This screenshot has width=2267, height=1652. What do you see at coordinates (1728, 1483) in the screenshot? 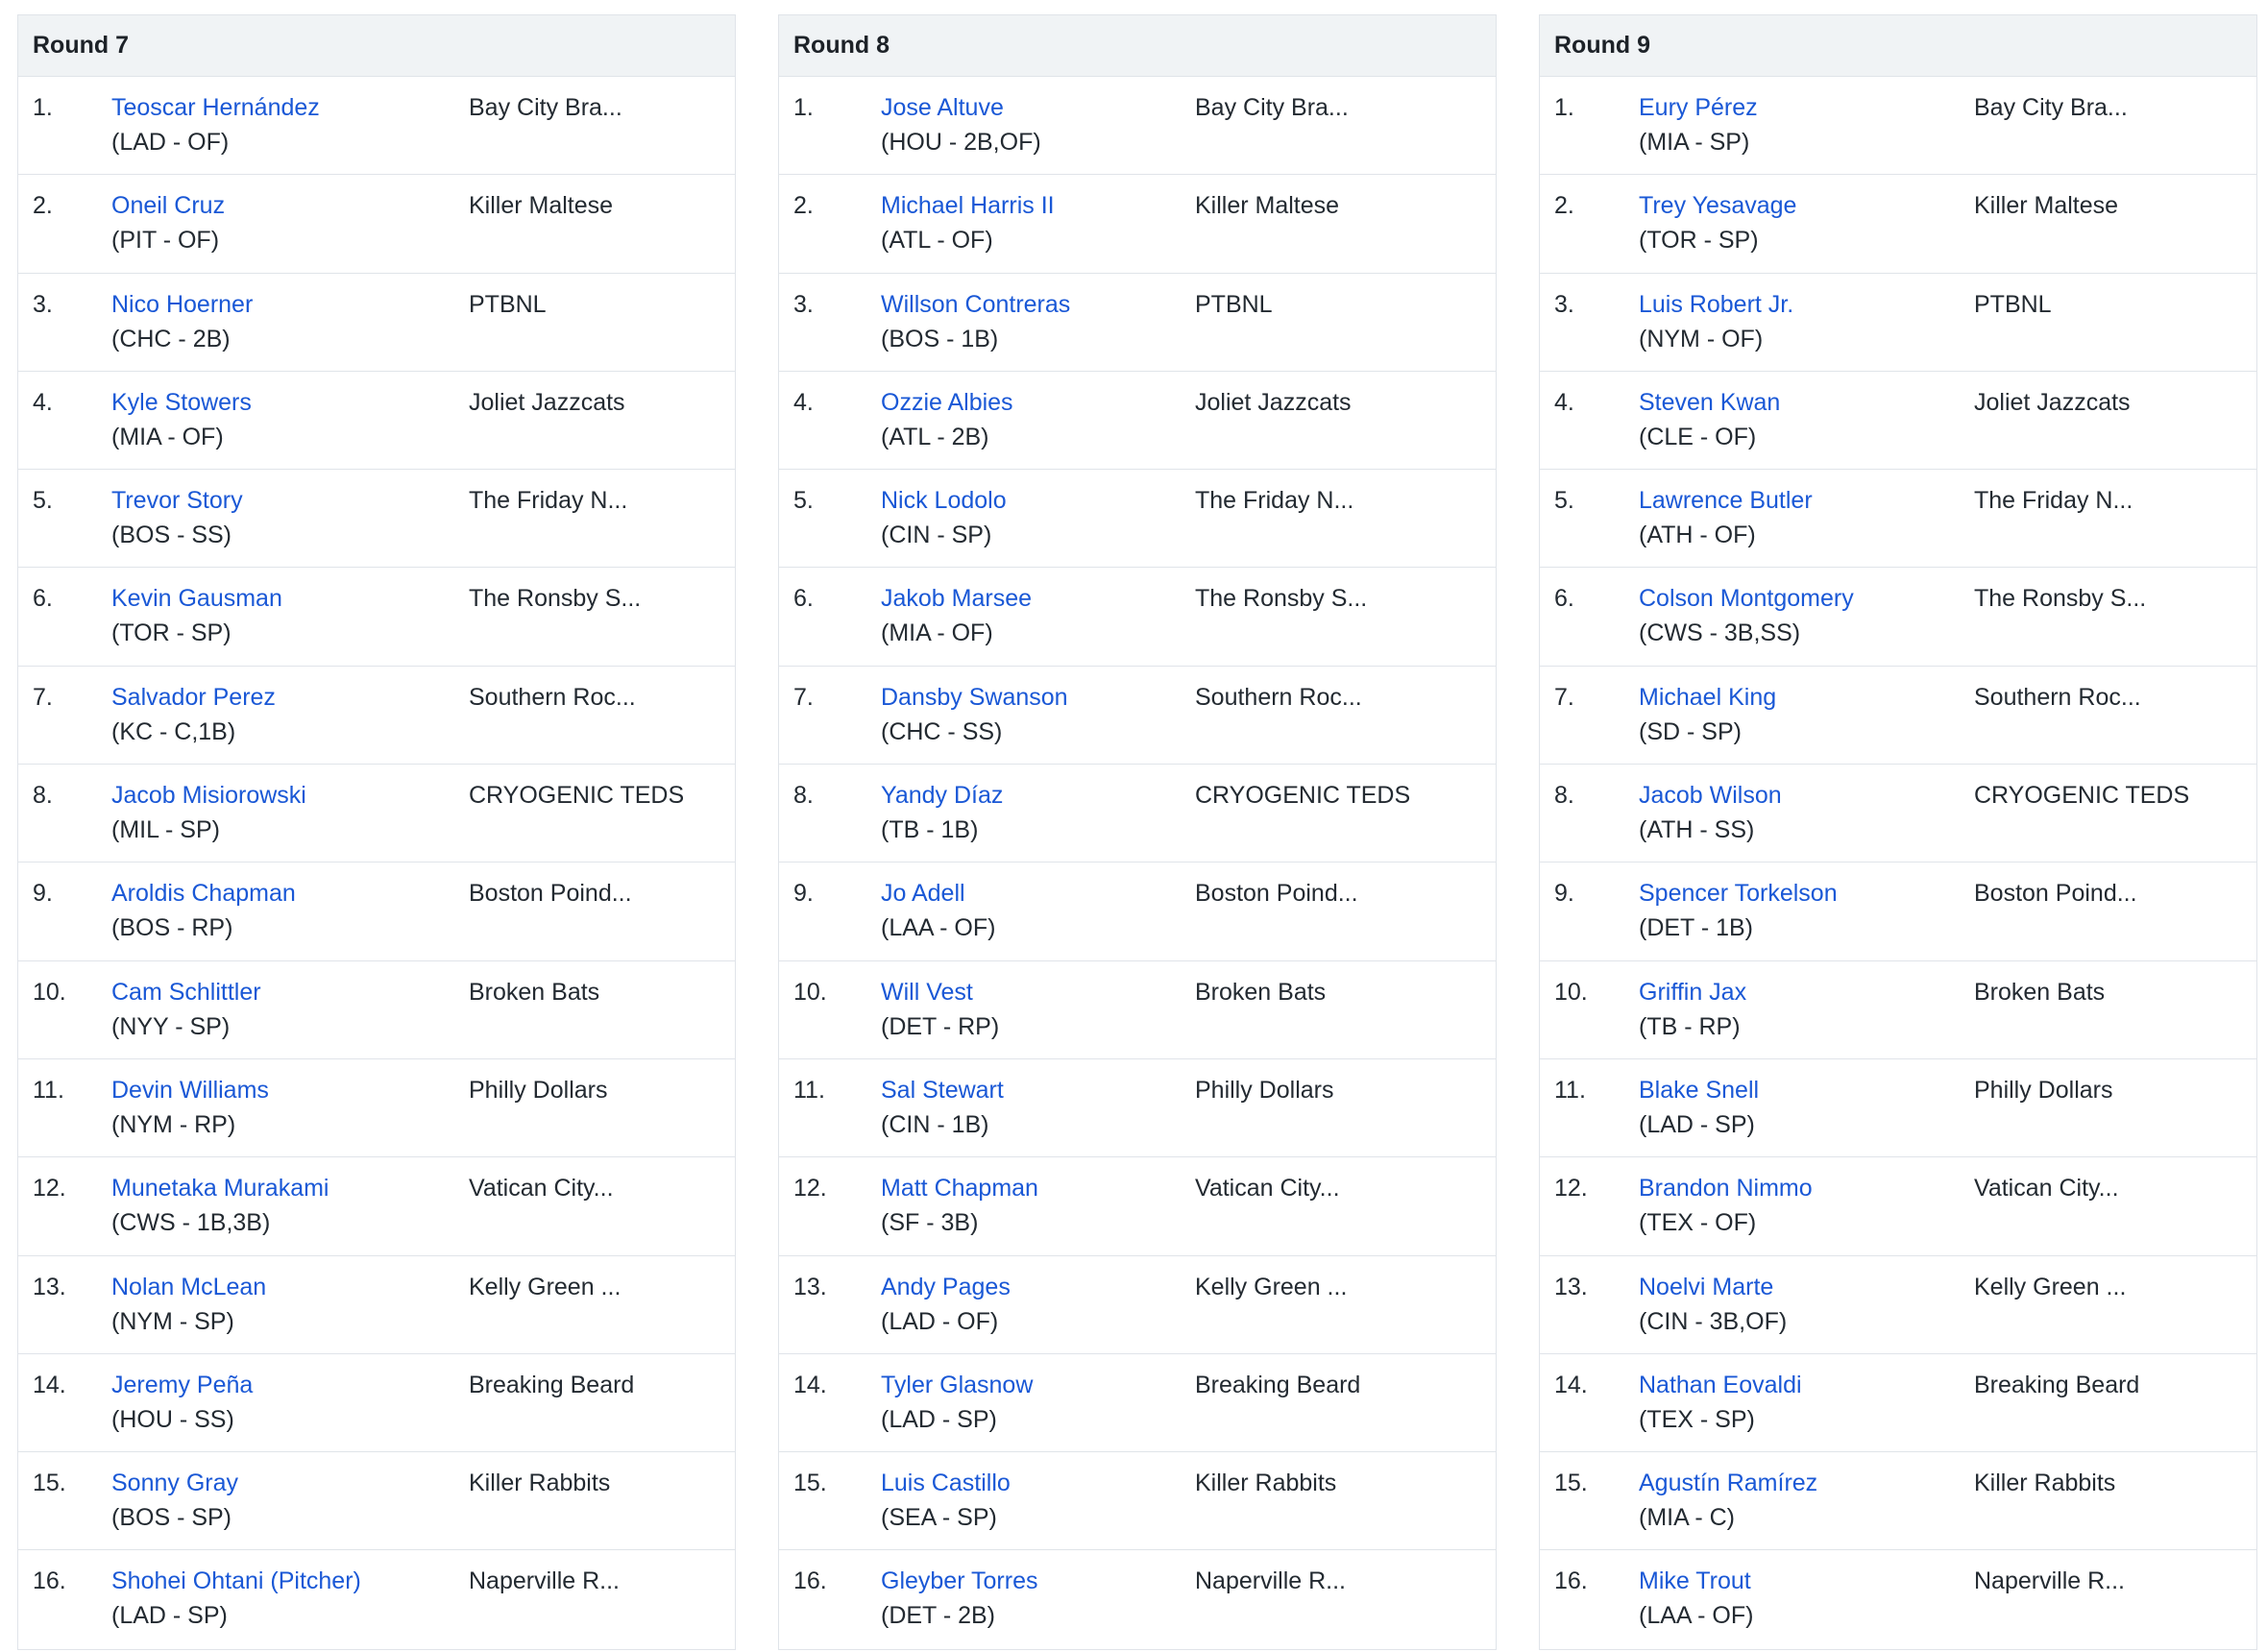
I see `player-name-link: Agustín Ramírez` at bounding box center [1728, 1483].